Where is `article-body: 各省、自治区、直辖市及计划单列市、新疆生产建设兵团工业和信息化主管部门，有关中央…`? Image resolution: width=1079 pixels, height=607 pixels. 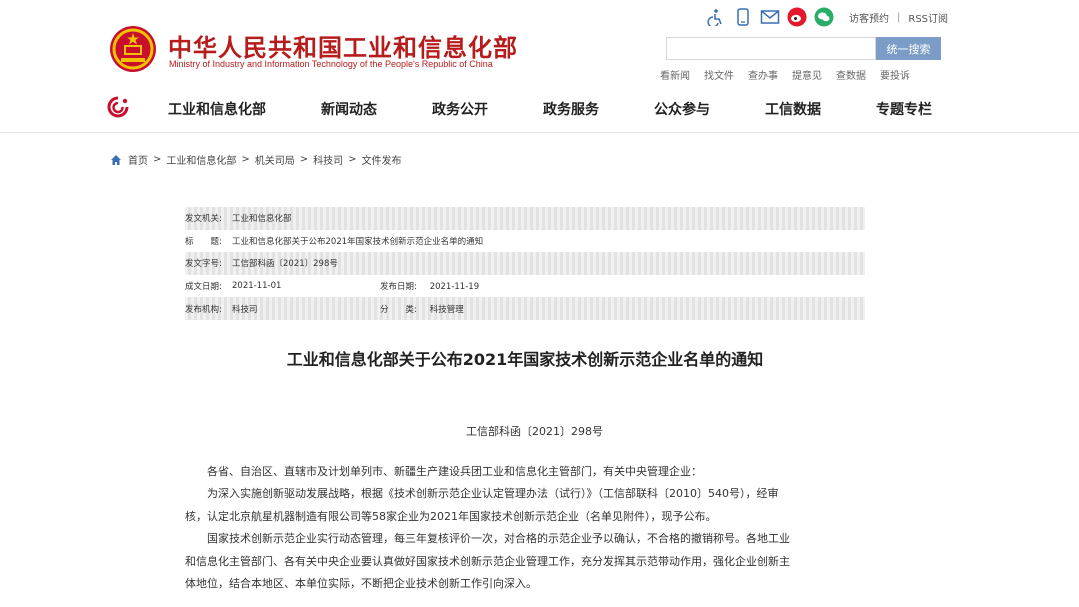
article-body: 各省、自治区、直辖市及计划单列市、新疆生产建设兵团工业和信息化主管部门，有关中央… is located at coordinates (521, 528).